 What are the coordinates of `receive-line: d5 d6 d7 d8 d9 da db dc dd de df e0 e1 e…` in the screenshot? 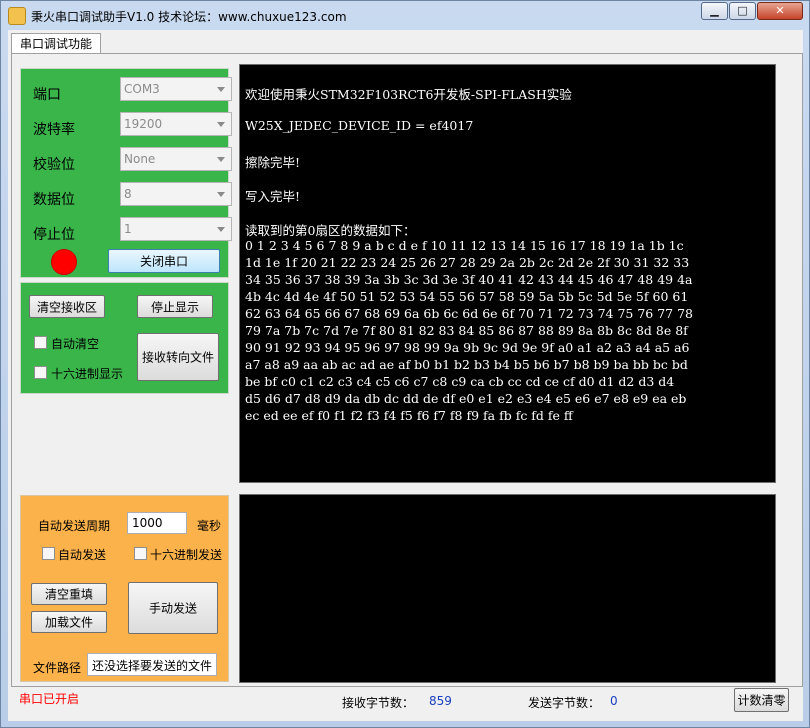 It's located at (466, 398).